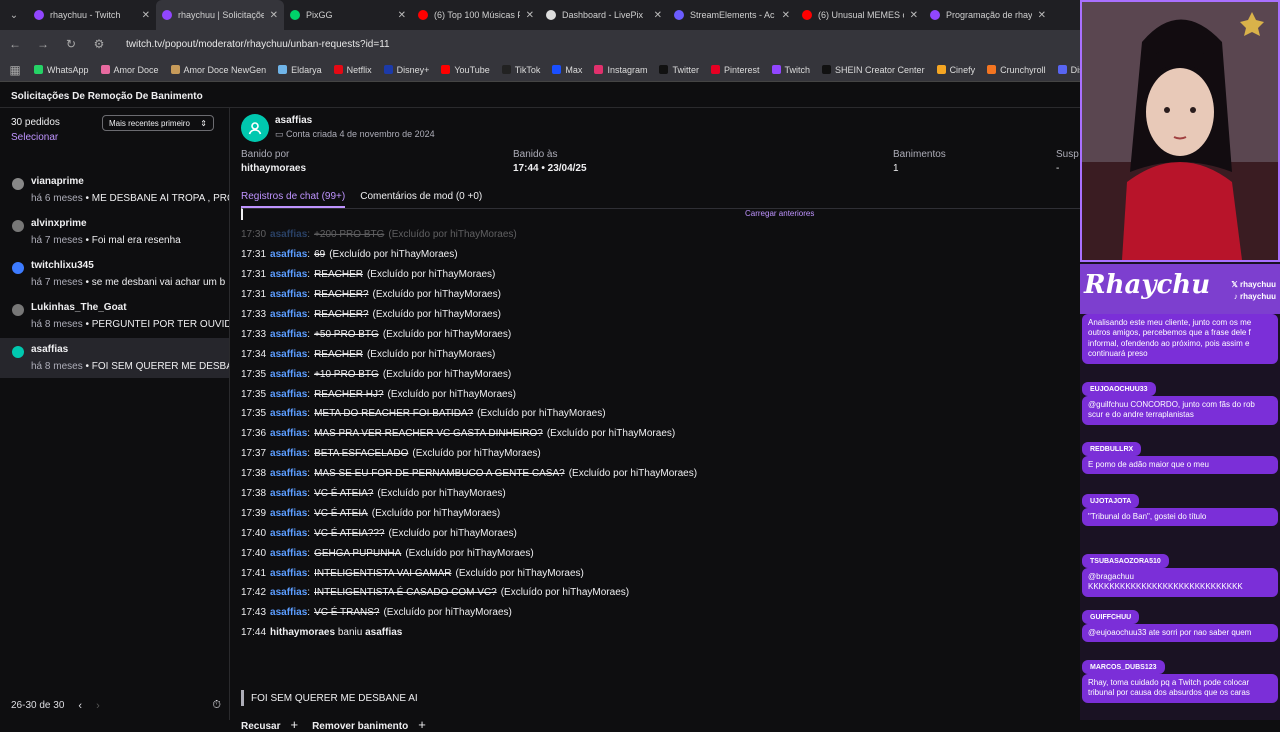 This screenshot has height=732, width=1280. What do you see at coordinates (1123, 667) in the screenshot?
I see `overlay-chat-username: MARCOS_DUBS123` at bounding box center [1123, 667].